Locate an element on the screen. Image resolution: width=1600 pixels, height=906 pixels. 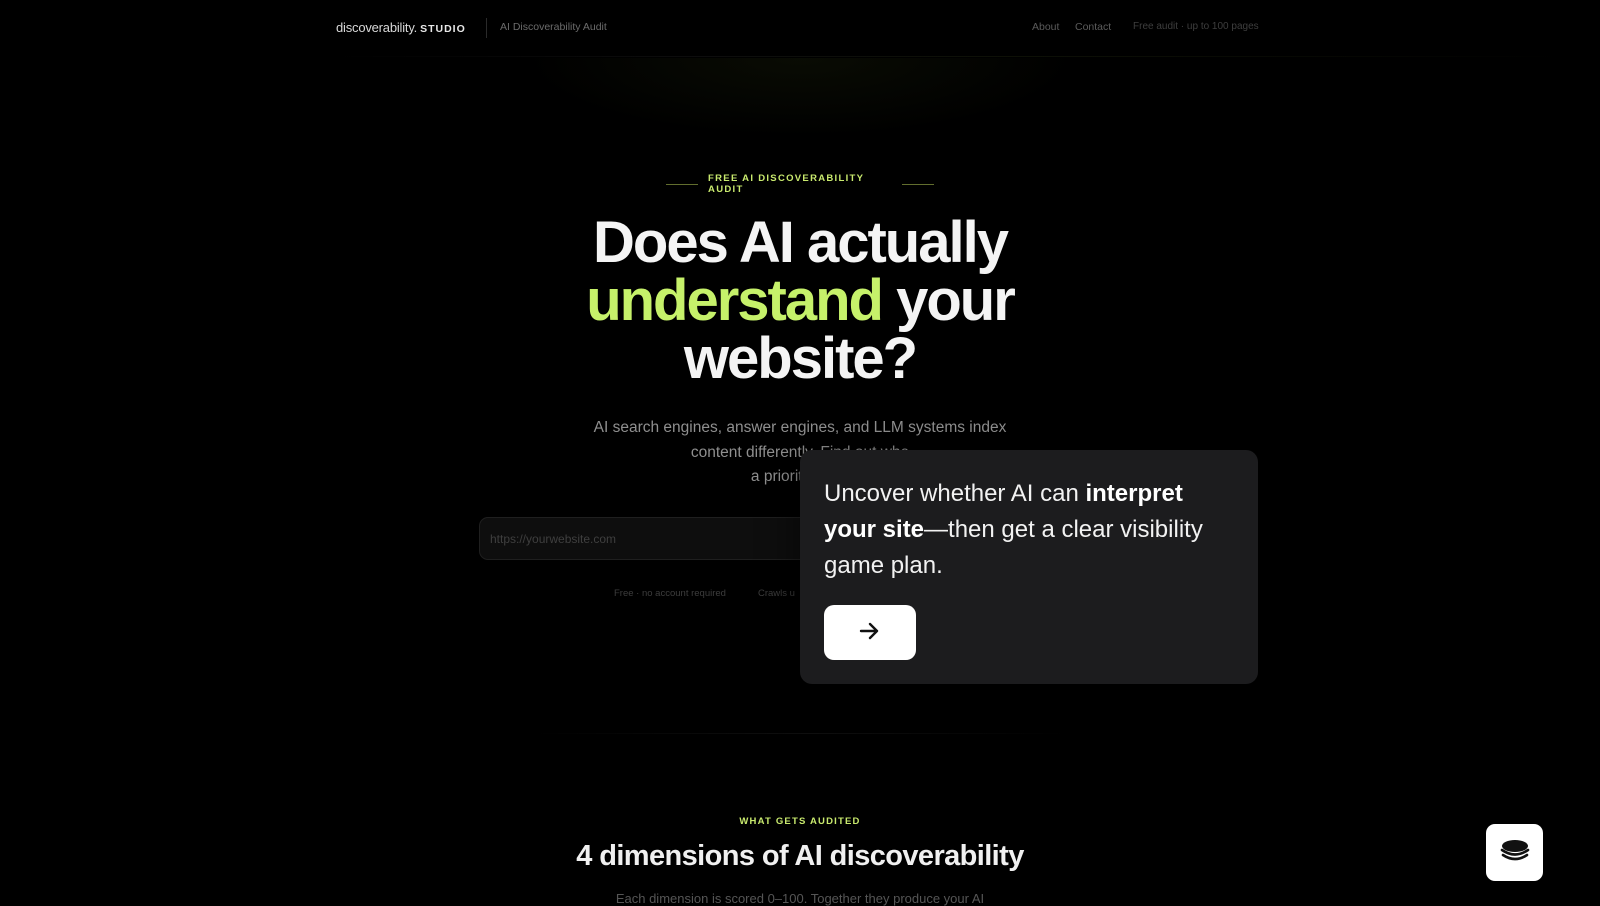
logo-text: discoverability. is located at coordinates (377, 27).